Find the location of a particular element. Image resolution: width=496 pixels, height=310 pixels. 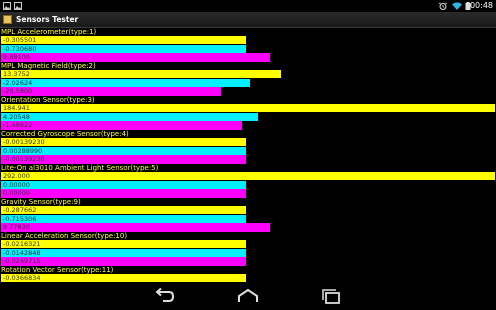

action-bar: Sensors Tester is located at coordinates (248, 20).